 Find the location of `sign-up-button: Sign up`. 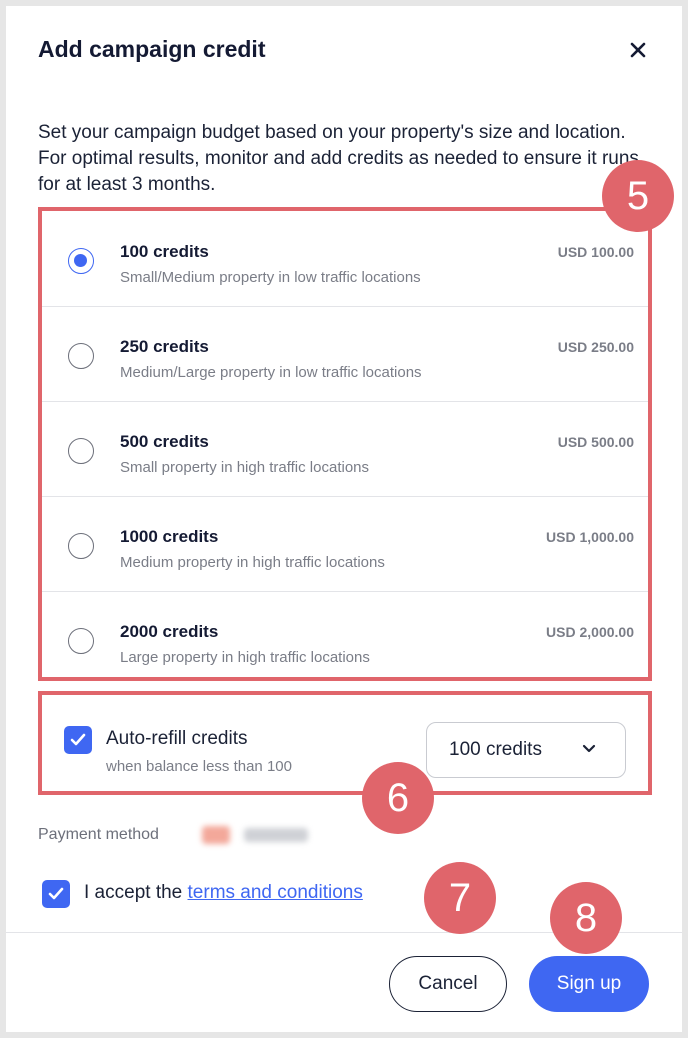

sign-up-button: Sign up is located at coordinates (589, 984).